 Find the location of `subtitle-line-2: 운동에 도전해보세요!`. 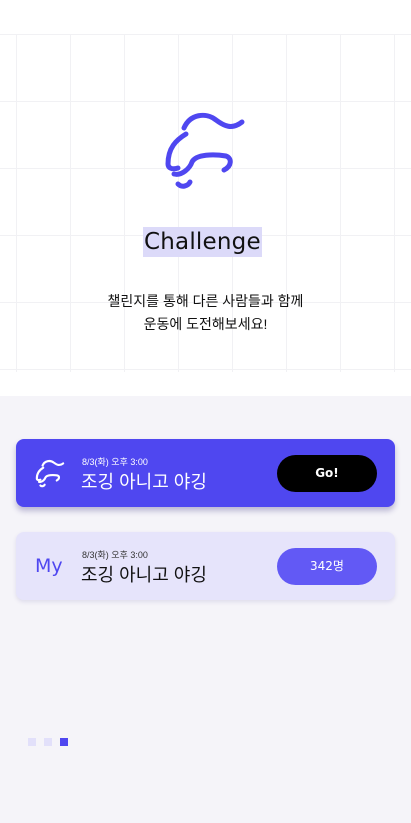

subtitle-line-2: 운동에 도전해보세요! is located at coordinates (205, 324).